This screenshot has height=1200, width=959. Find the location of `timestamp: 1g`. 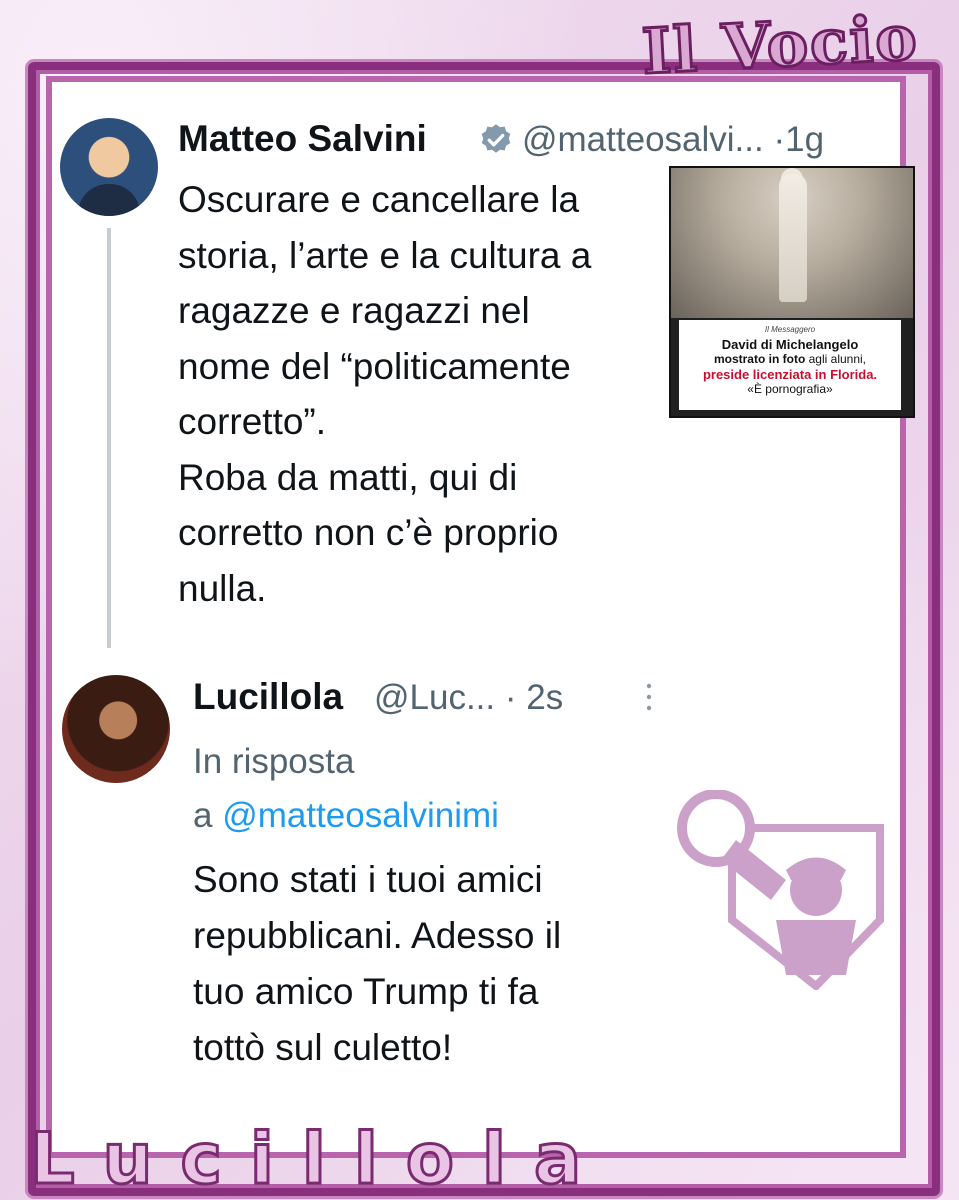

timestamp: 1g is located at coordinates (804, 139).